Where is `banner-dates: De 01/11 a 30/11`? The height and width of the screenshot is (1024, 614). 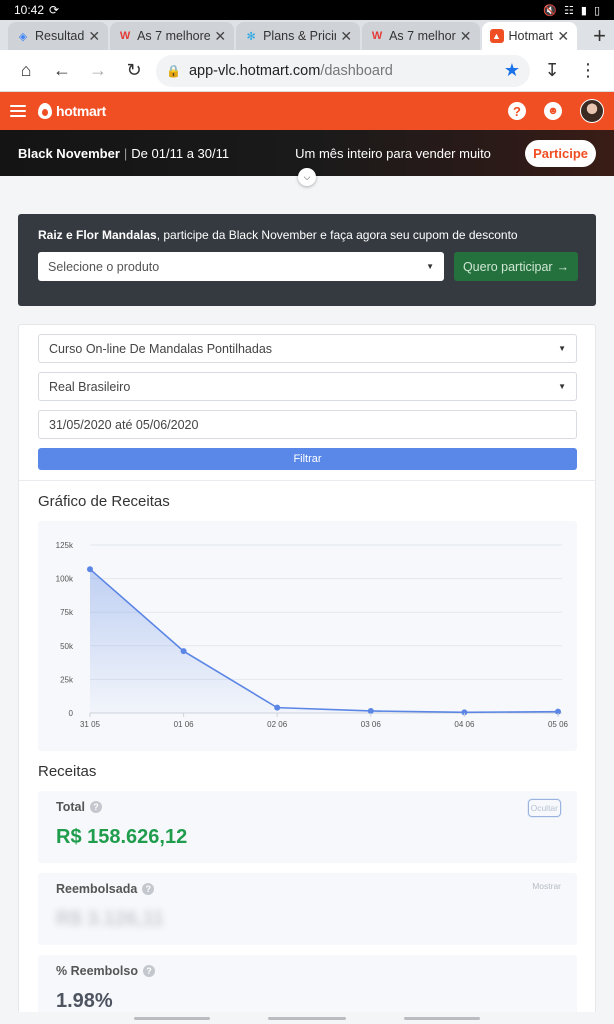
banner-dates: De 01/11 a 30/11 is located at coordinates (180, 153).